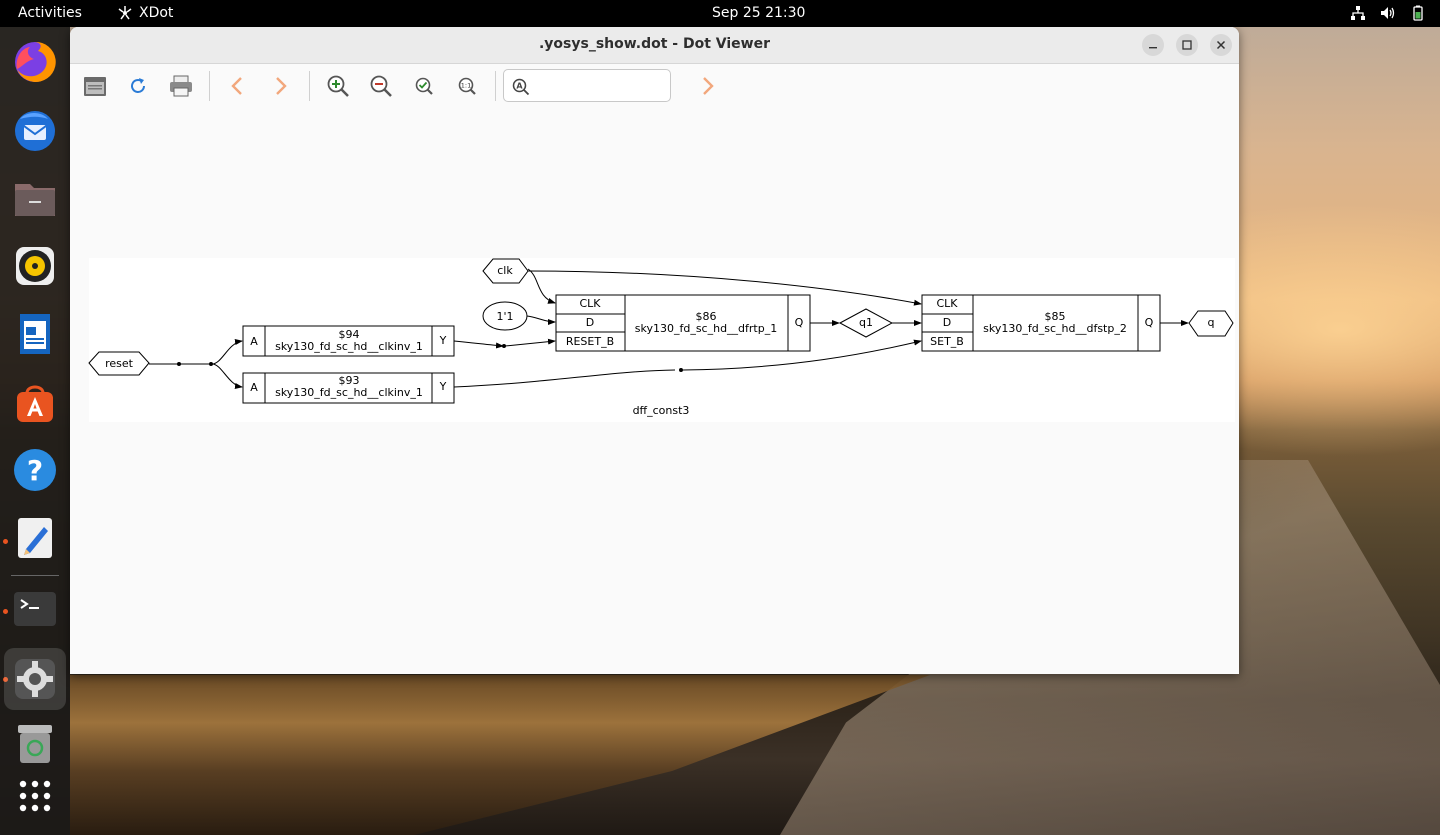 The image size is (1440, 835). I want to click on system-tray, so click(1388, 13).